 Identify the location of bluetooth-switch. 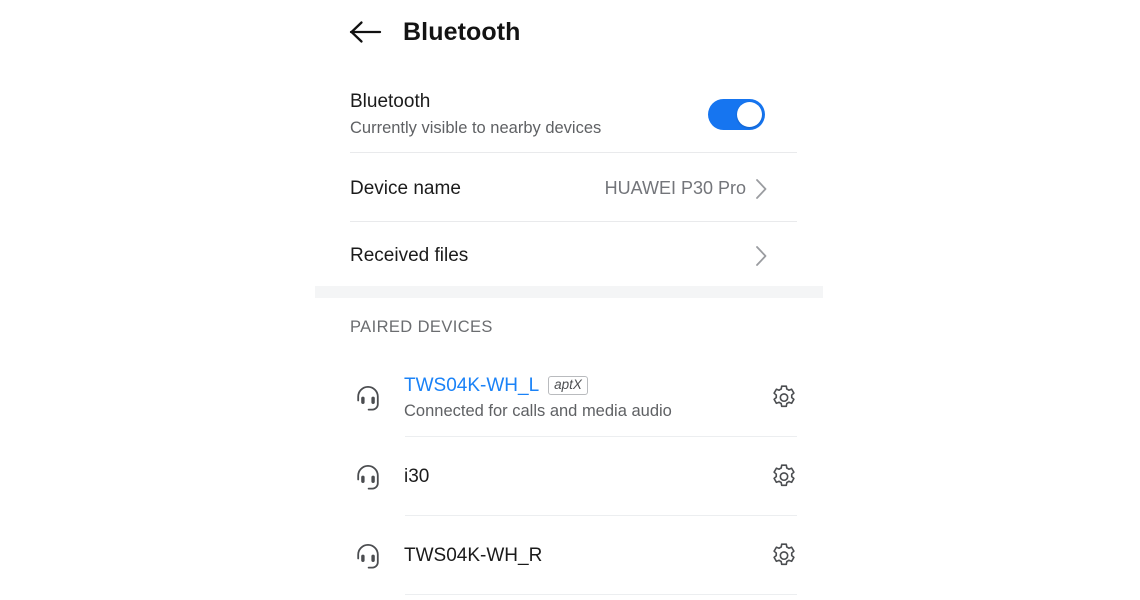
(736, 114).